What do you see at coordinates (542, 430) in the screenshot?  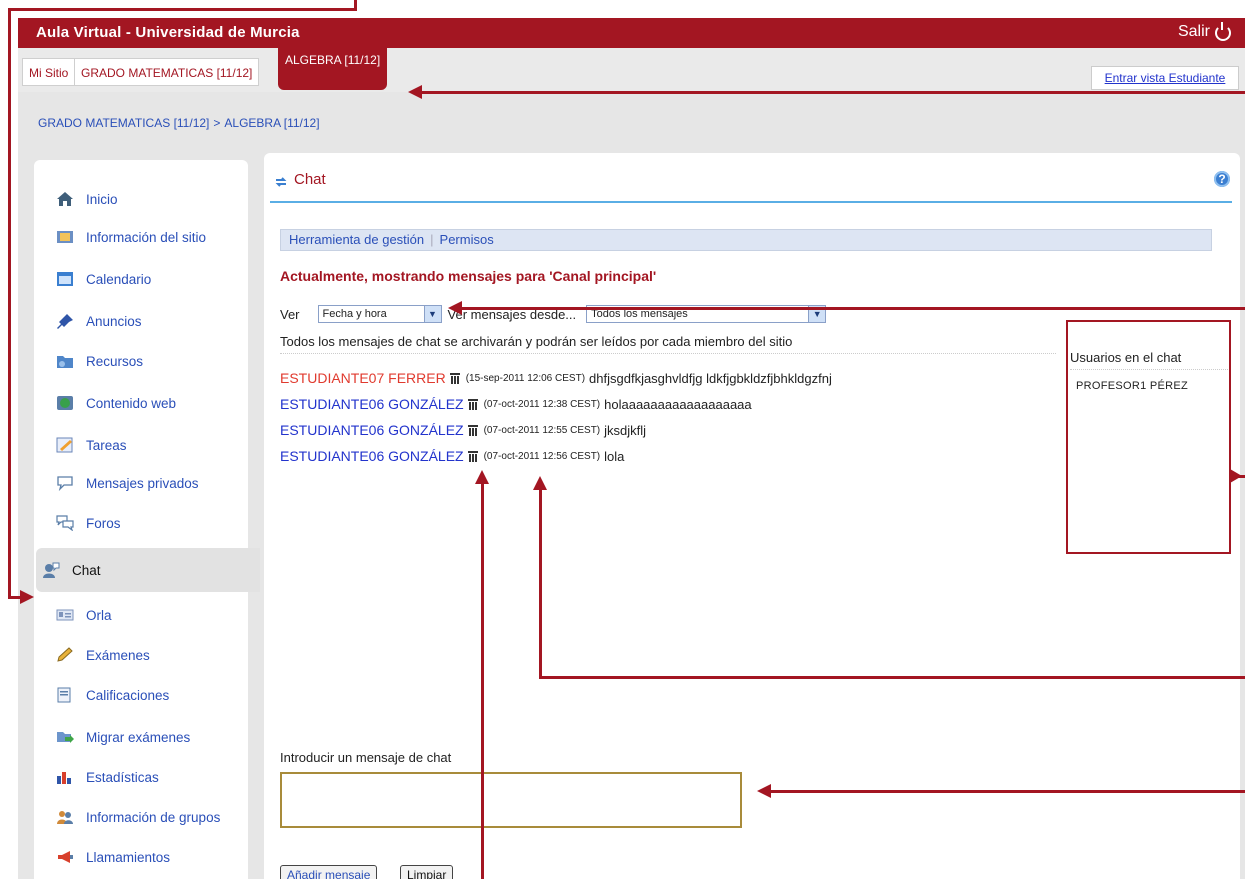 I see `message-time: (07-oct-2011 12:55 CEST)` at bounding box center [542, 430].